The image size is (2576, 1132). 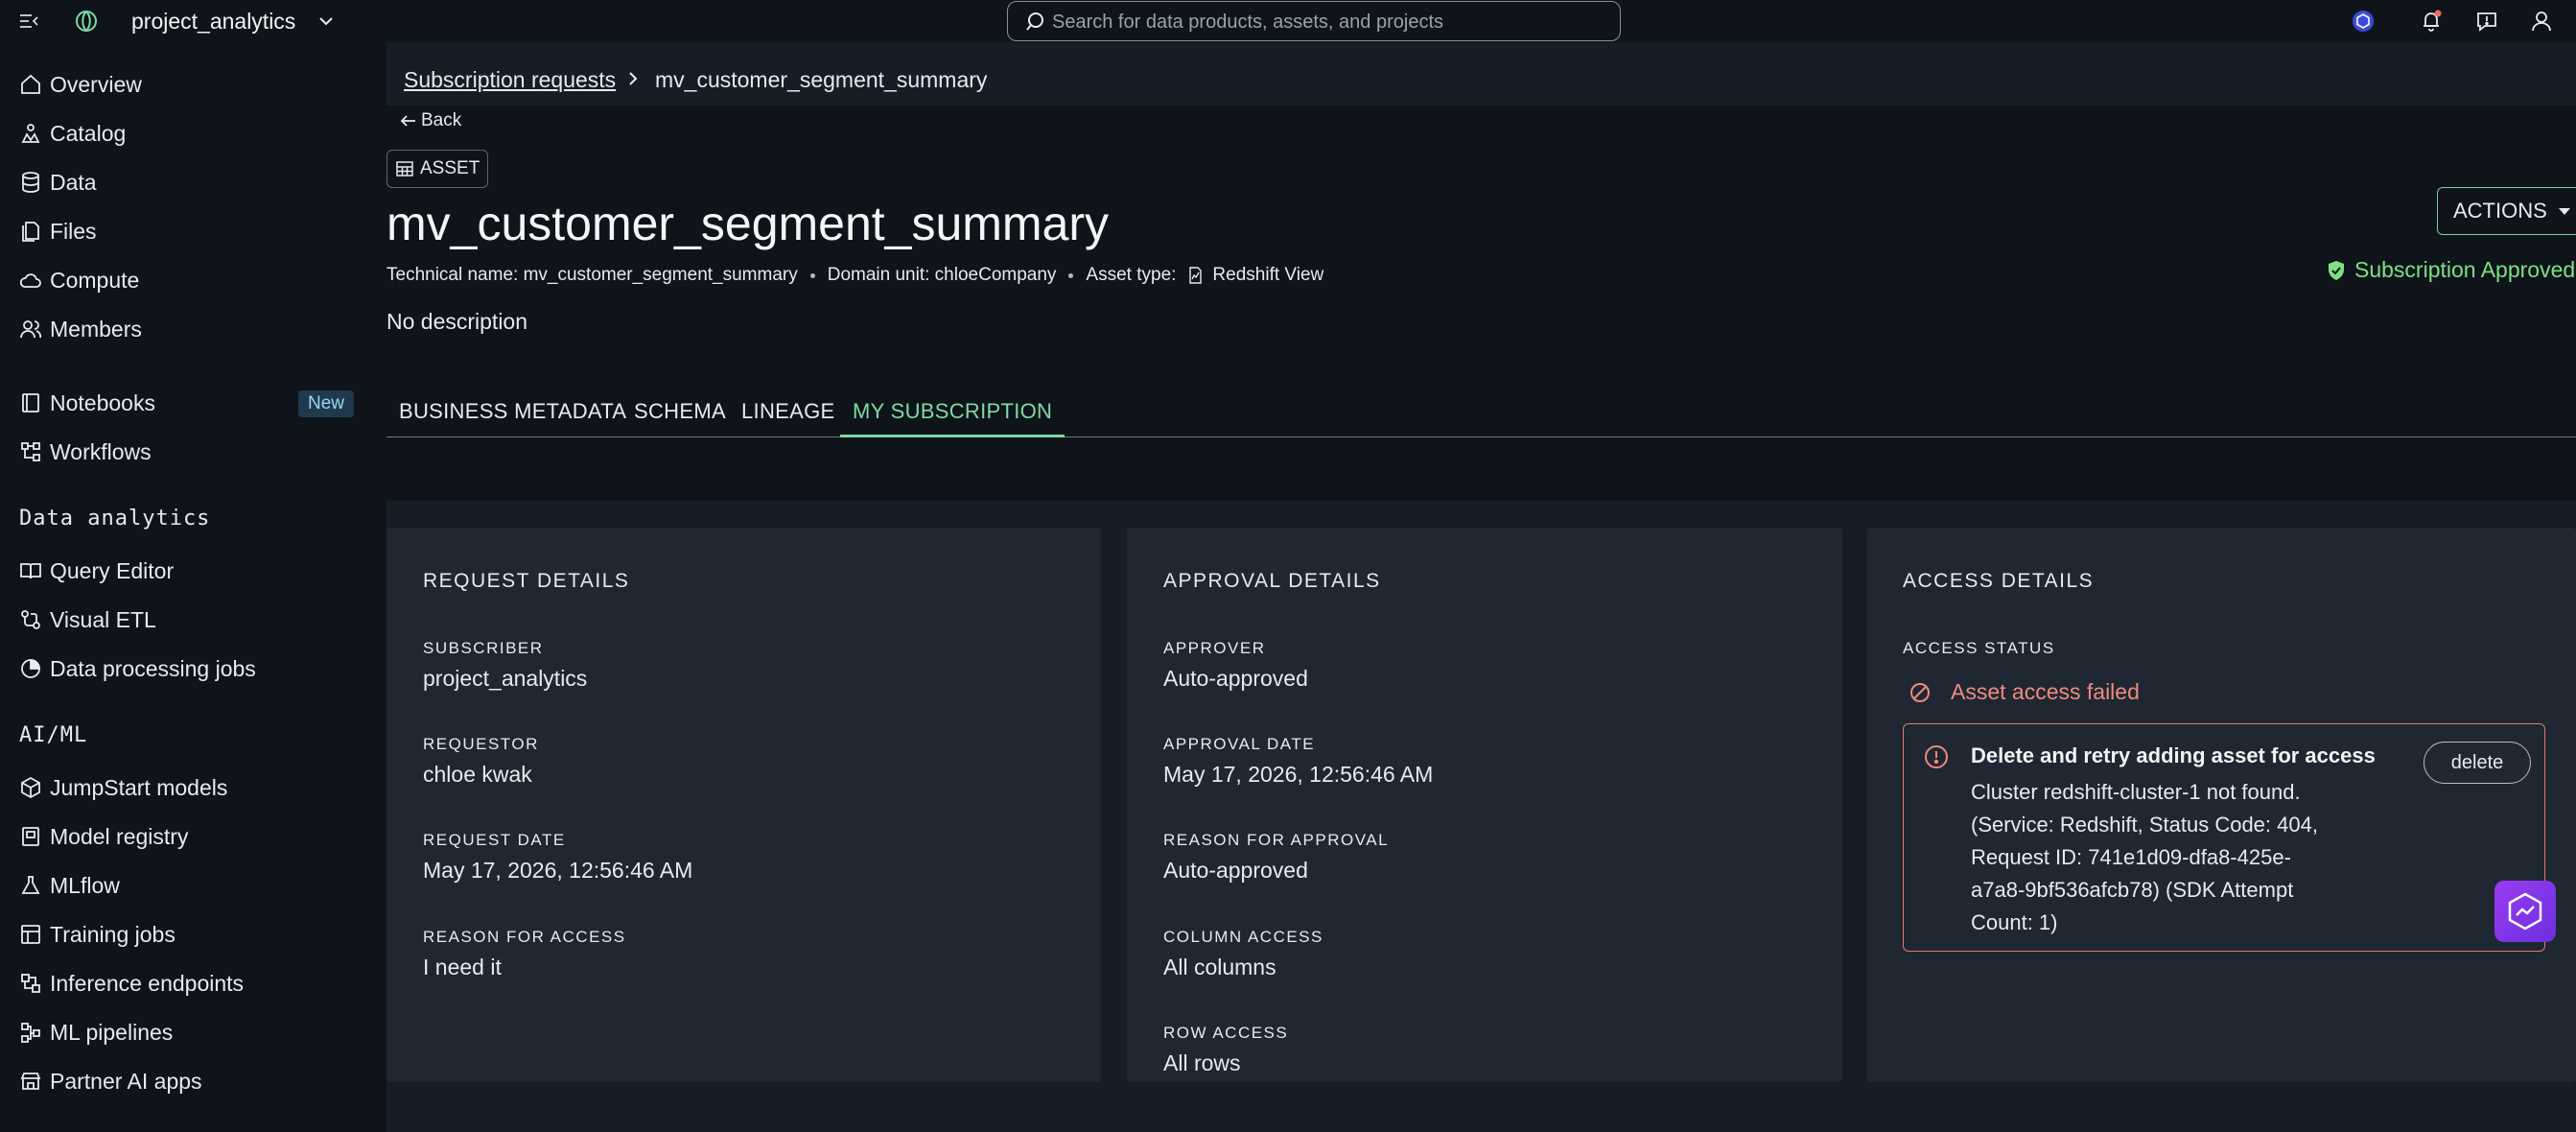 I want to click on sidebar-item-jumpstart-models: JumpStart models, so click(x=193, y=787).